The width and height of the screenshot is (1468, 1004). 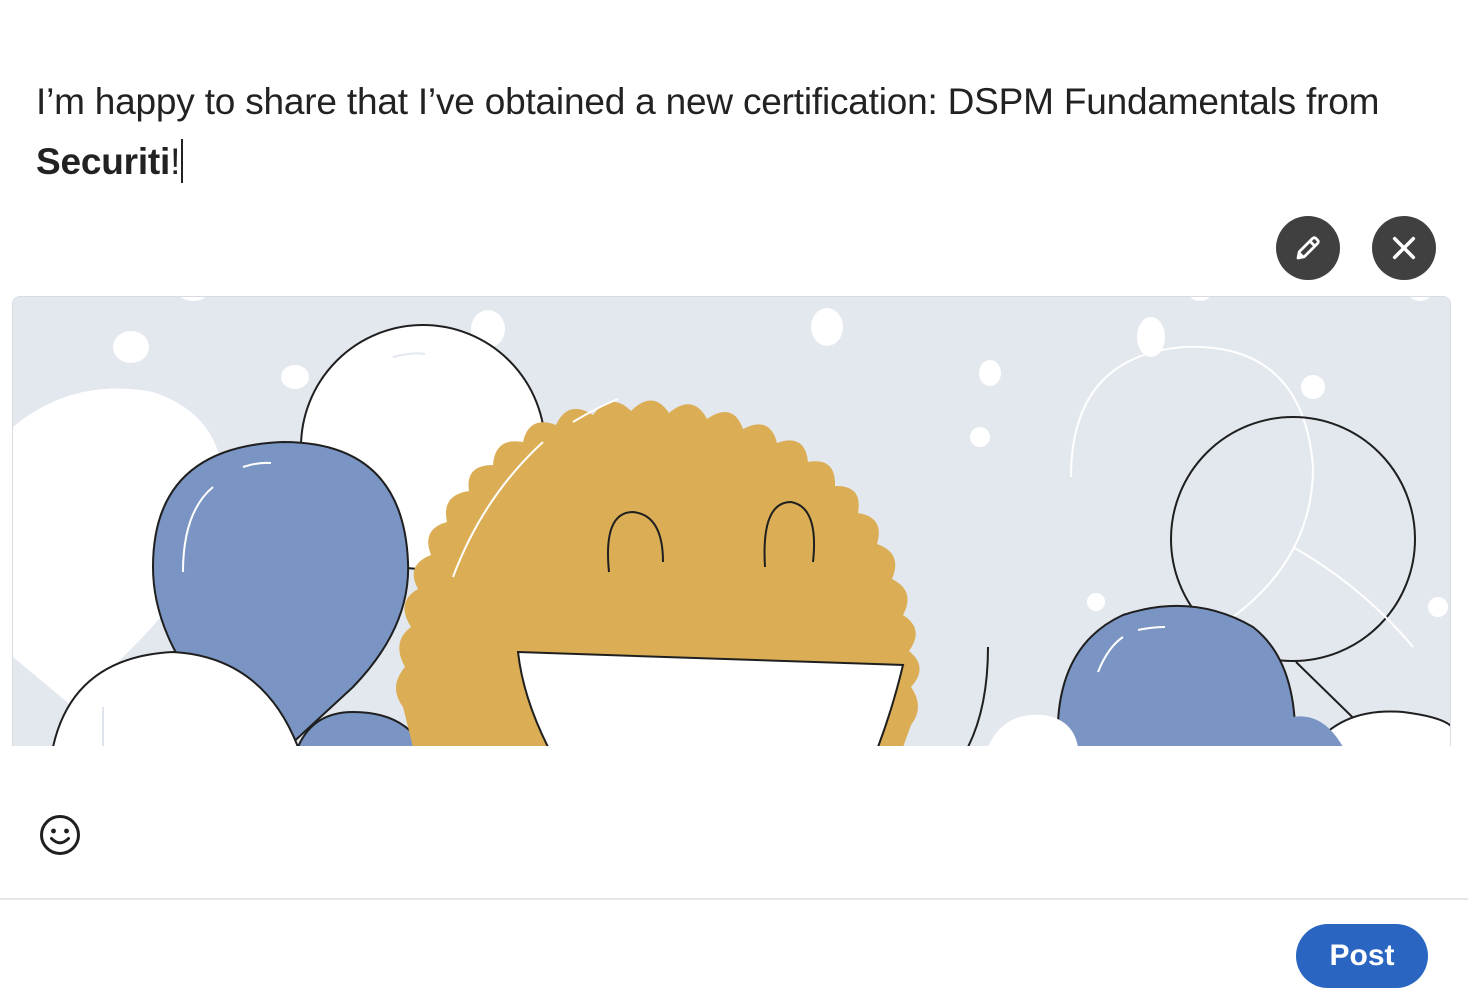 I want to click on smiley-icon, so click(x=60, y=835).